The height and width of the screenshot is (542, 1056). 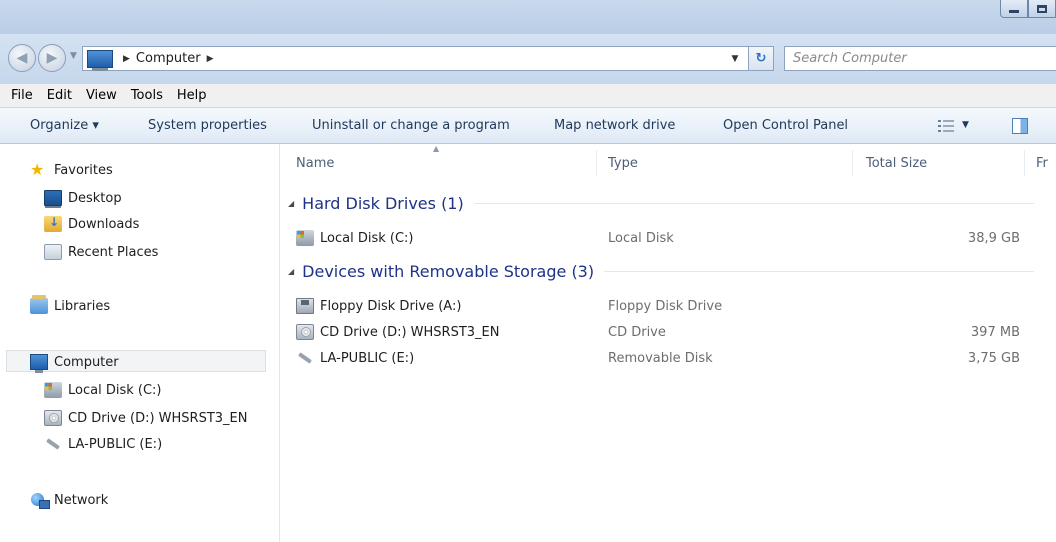 I want to click on recent-pages-dropdown: ▼, so click(x=73, y=56).